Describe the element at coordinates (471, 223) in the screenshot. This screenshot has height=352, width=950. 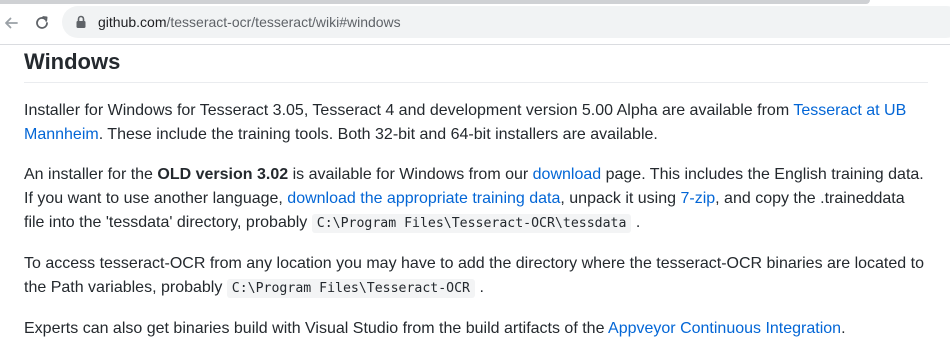
I see `tessdata-path-code: C:\Program Files\Tesseract-OCR\tessdata` at that location.